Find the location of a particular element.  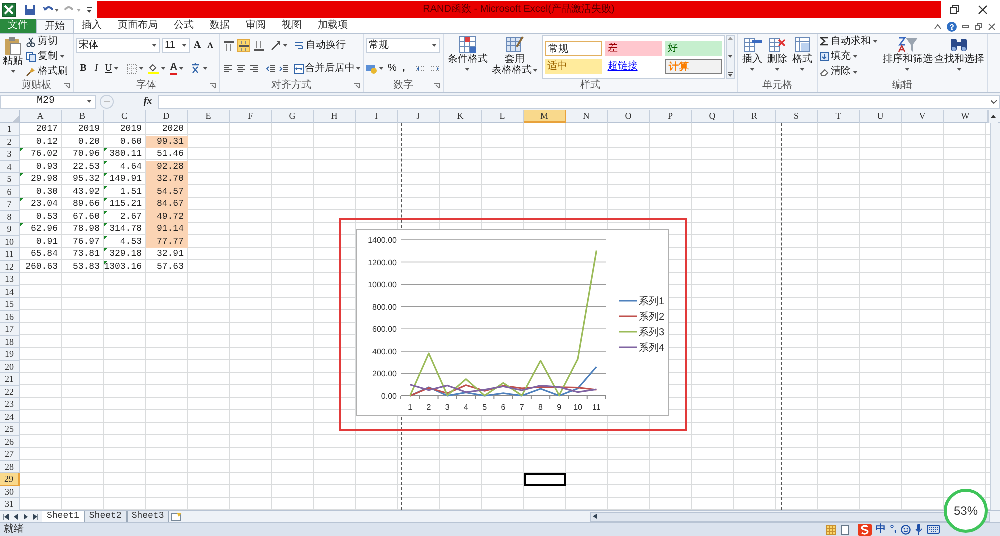

row-header: 5 is located at coordinates (10, 179).